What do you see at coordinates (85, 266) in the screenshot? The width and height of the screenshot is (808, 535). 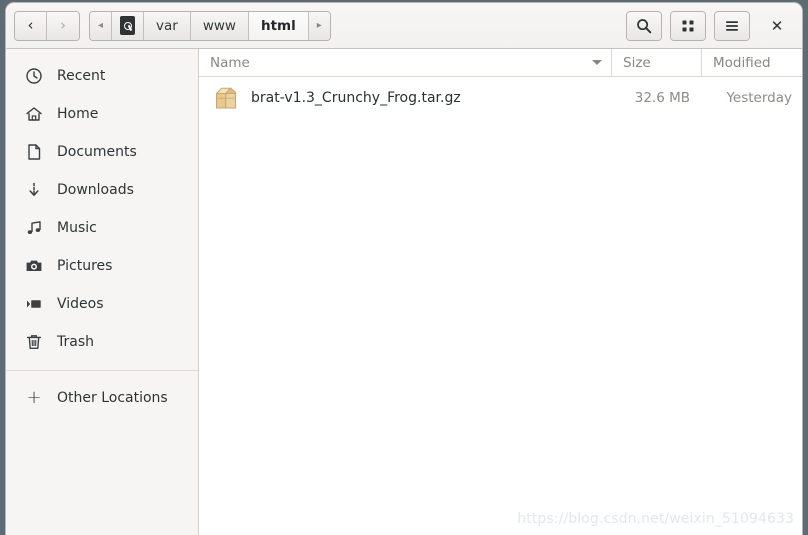 I see `sidebar-item-label: Pictures` at bounding box center [85, 266].